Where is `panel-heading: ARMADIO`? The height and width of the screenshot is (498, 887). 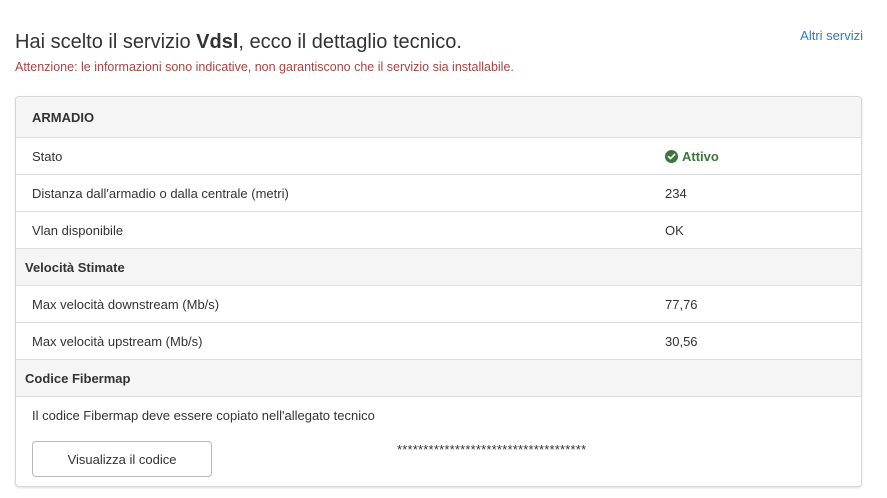 panel-heading: ARMADIO is located at coordinates (438, 117).